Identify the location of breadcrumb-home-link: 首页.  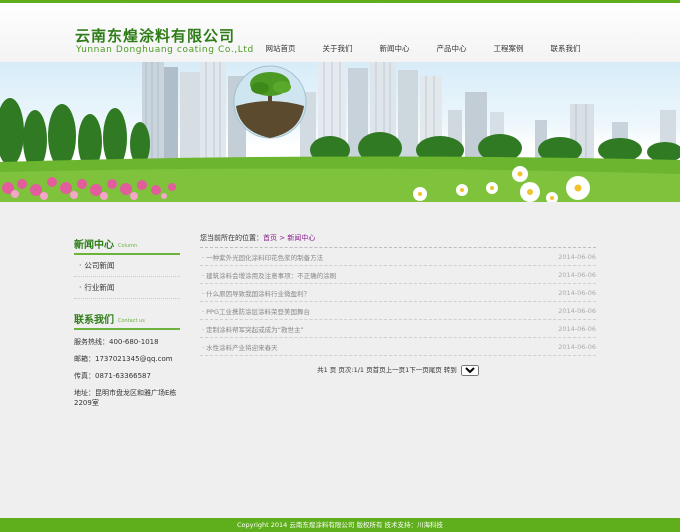
(270, 238).